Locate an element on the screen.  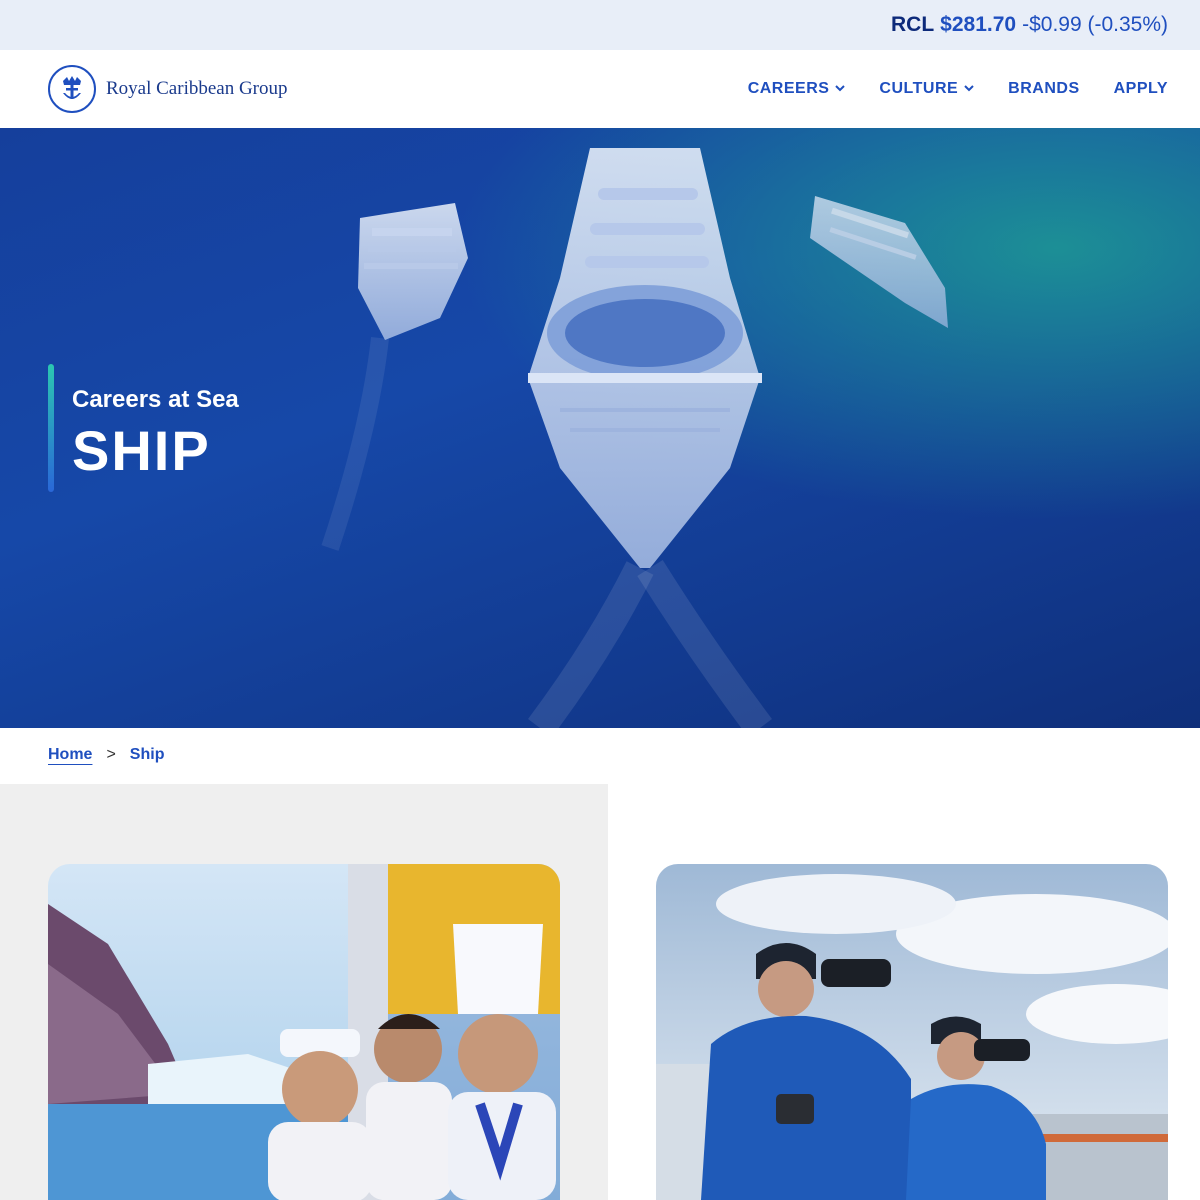
hero-title: SHIP is located at coordinates (141, 450).